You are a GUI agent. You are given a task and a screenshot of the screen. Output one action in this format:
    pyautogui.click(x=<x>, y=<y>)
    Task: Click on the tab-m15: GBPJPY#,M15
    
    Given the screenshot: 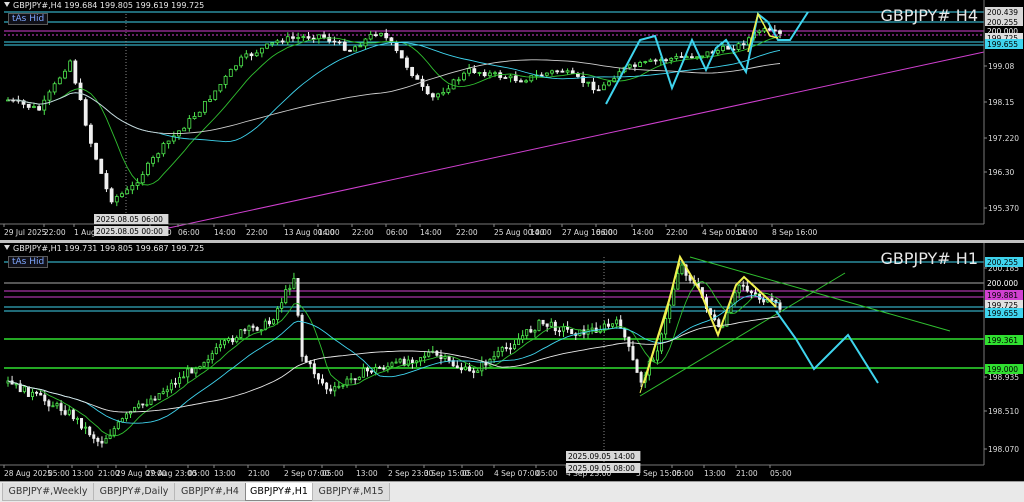 What is the action you would take?
    pyautogui.click(x=351, y=492)
    